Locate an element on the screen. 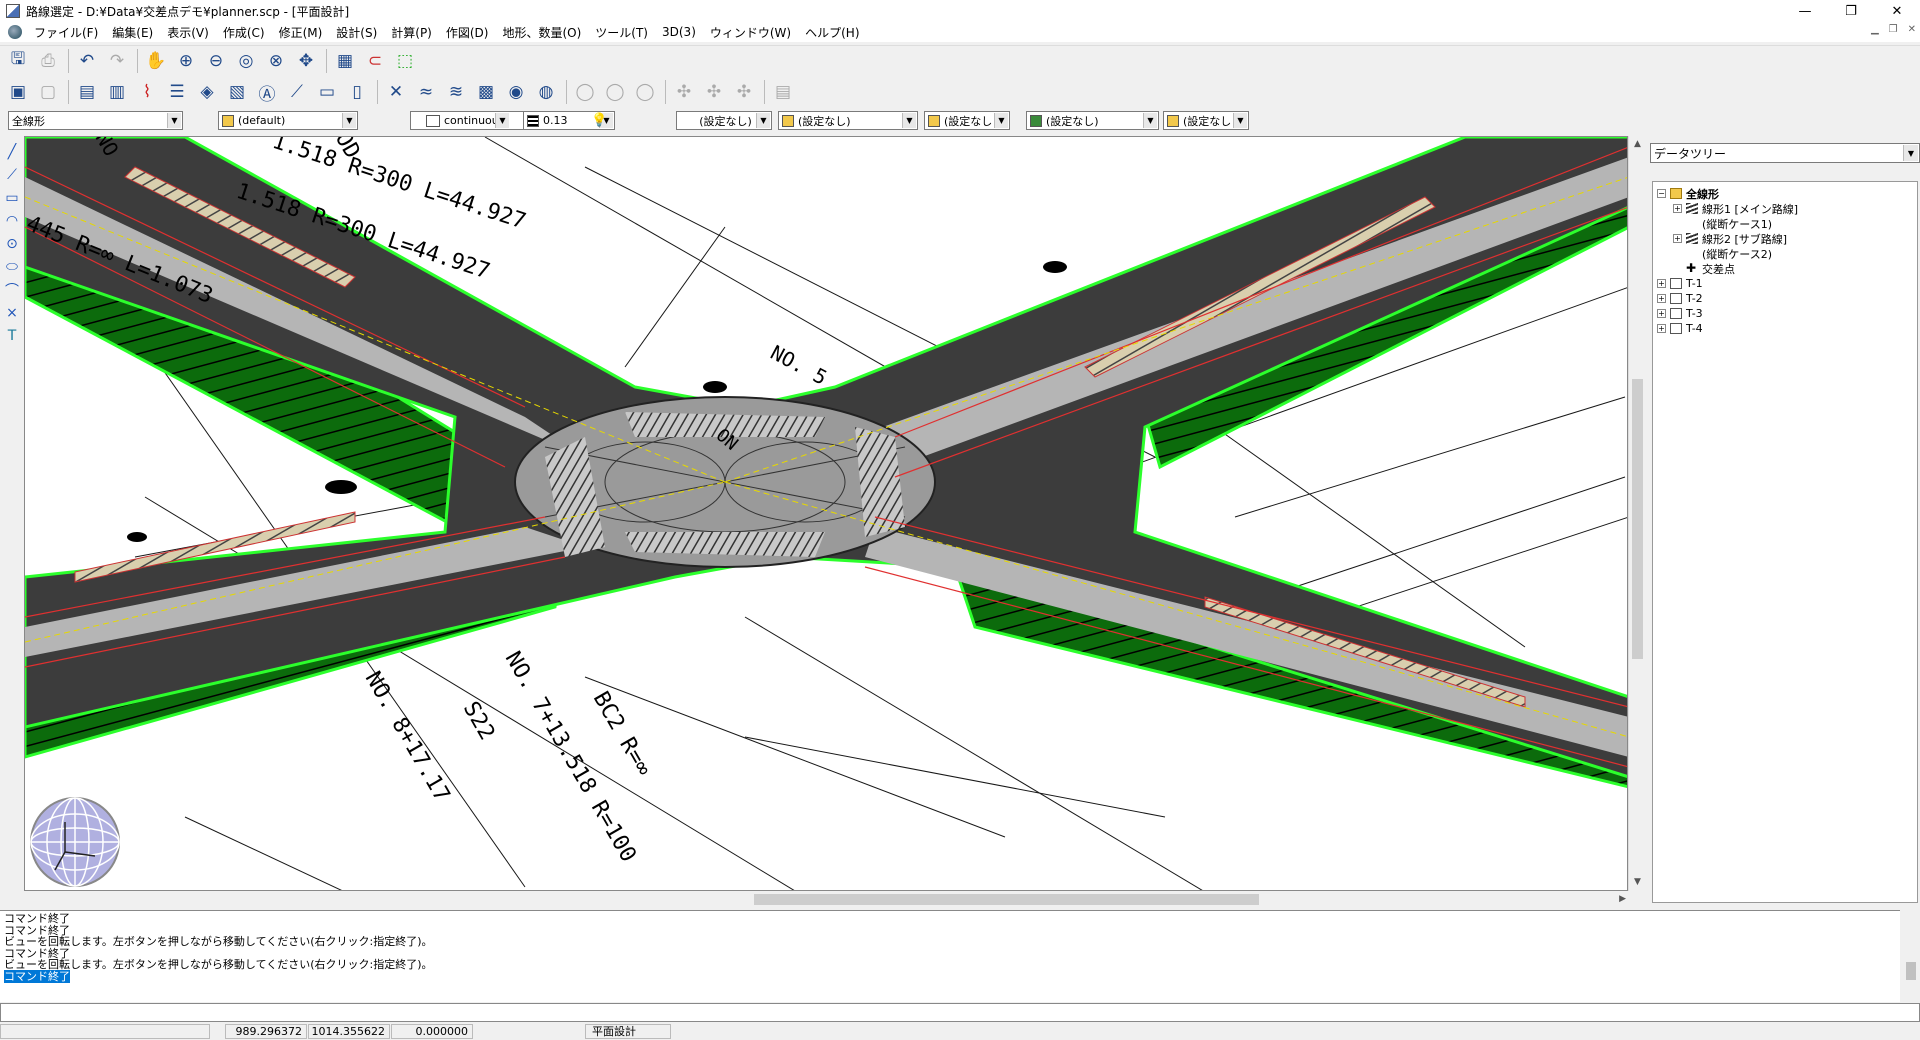 The image size is (1920, 1040). viewport-vertical-scrollbar: ▲ ▼ is located at coordinates (1636, 513).